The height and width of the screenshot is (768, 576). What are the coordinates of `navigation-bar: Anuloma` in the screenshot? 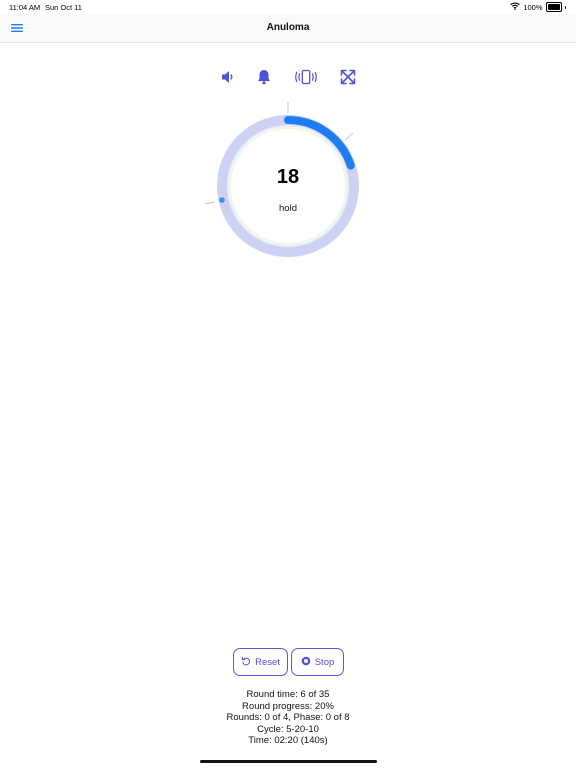 It's located at (288, 28).